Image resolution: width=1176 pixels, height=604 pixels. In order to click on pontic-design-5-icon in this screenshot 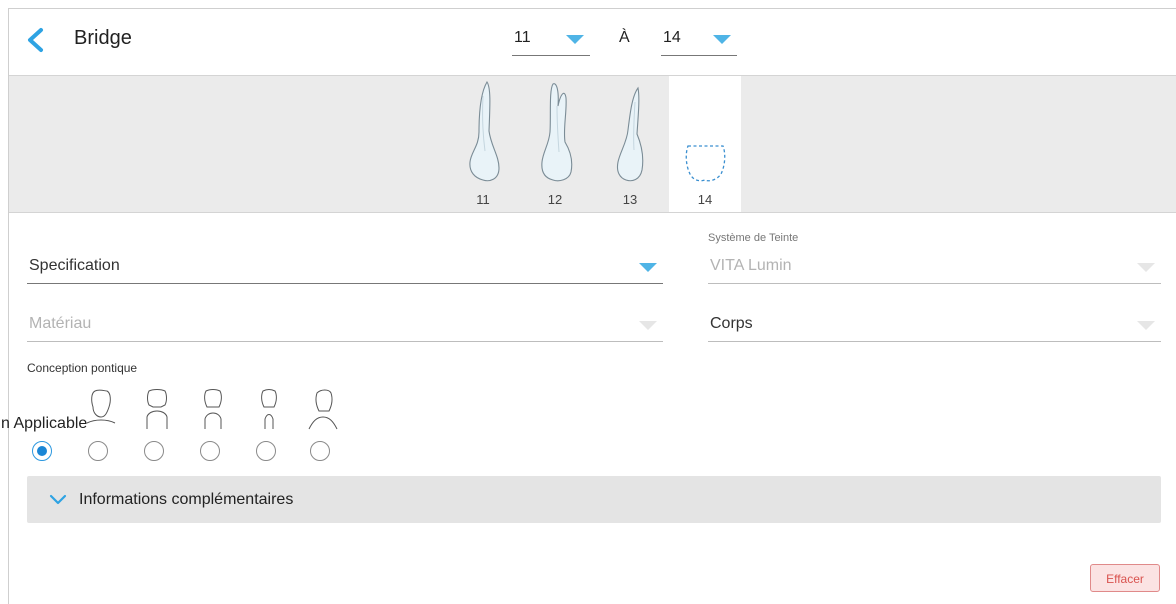, I will do `click(323, 409)`.